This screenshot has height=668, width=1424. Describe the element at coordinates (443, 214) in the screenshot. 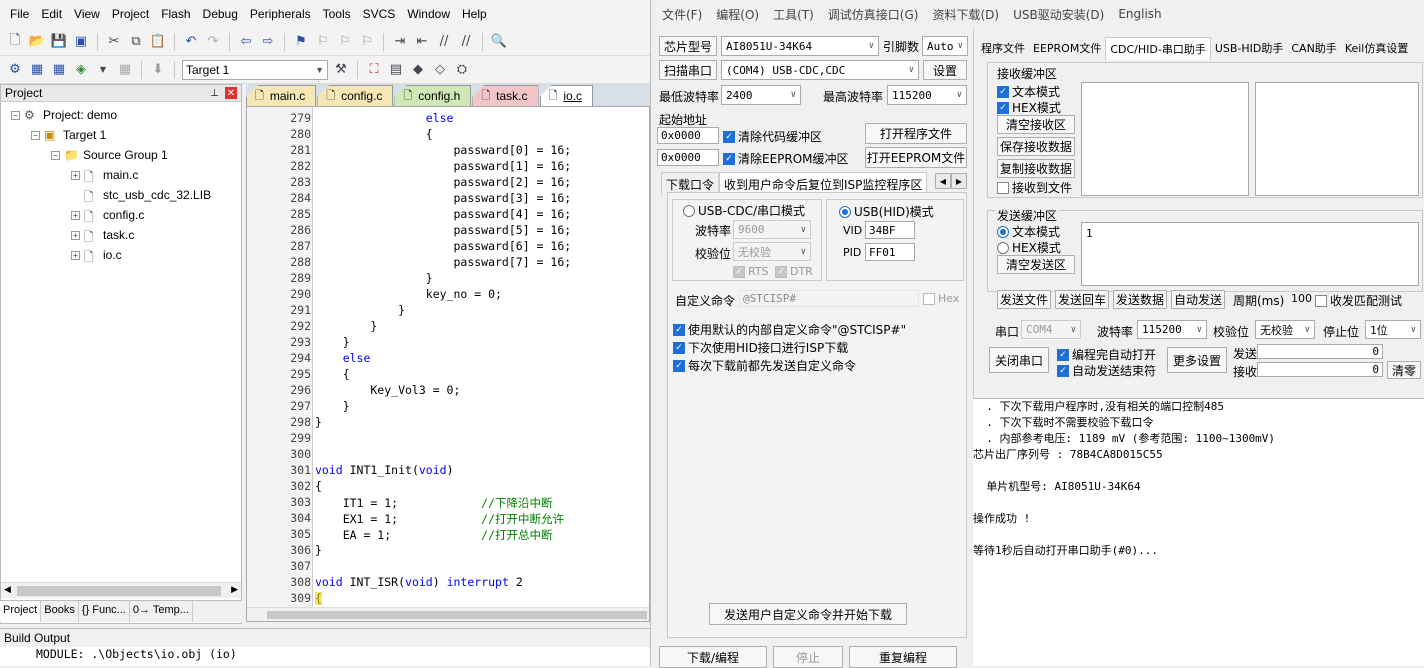

I see `code-line: passward[4] = 16;` at that location.